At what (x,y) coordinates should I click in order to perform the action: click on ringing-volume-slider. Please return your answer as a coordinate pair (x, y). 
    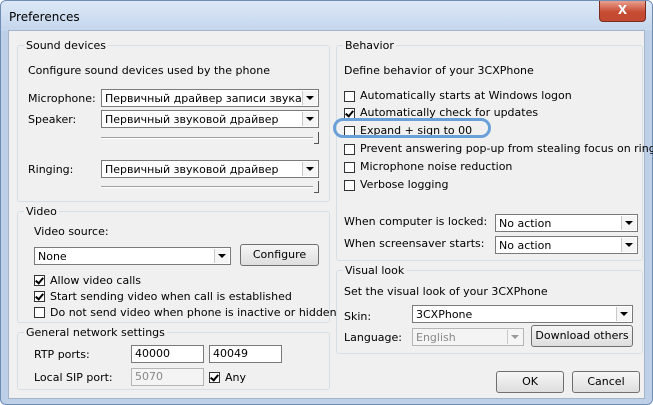
    Looking at the image, I should click on (210, 187).